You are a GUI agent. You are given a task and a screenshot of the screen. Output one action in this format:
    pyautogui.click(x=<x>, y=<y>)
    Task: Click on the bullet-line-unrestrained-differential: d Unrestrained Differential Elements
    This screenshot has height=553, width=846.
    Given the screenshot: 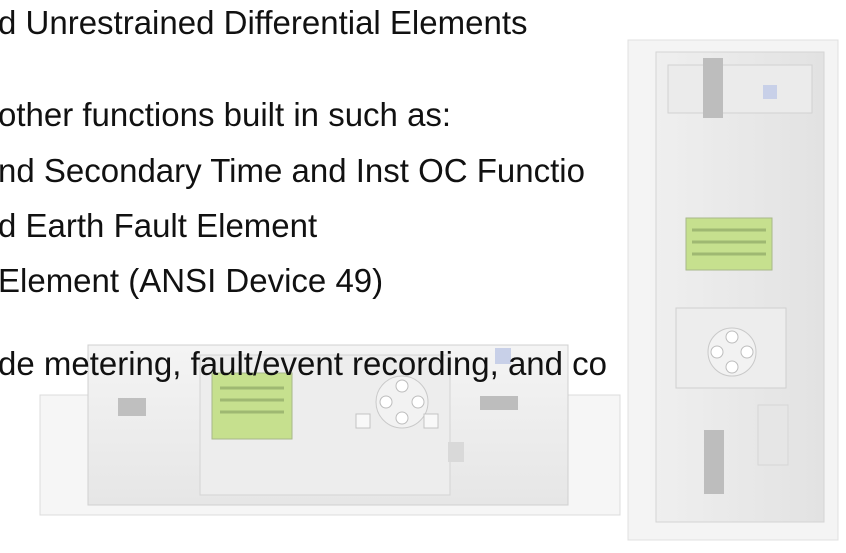 What is the action you would take?
    pyautogui.click(x=264, y=22)
    